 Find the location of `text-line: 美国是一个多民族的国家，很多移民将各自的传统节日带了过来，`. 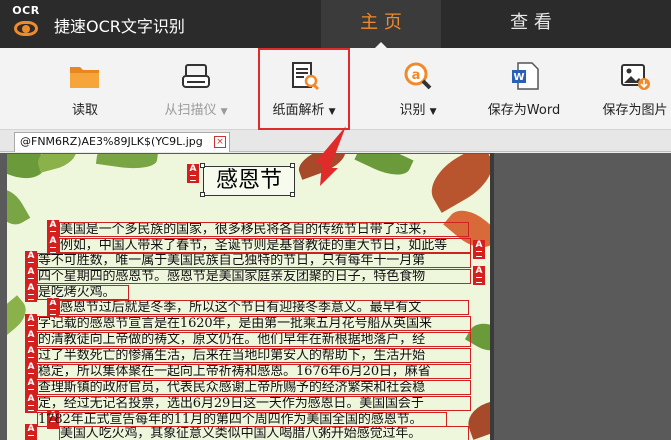

text-line: 美国是一个多民族的国家，很多移民将各自的传统节日带了过来， is located at coordinates (264, 229).